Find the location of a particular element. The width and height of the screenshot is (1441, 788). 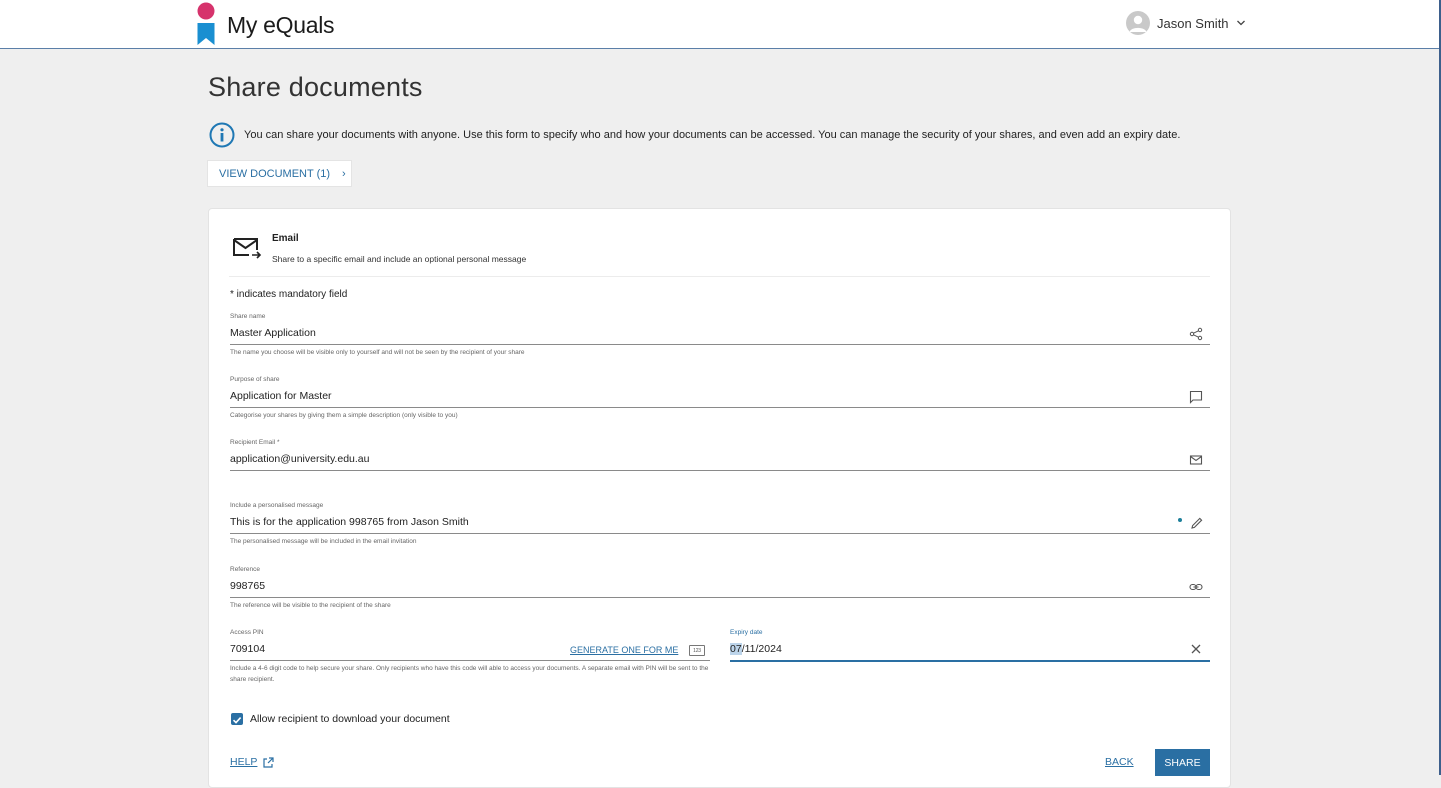

link-icon is located at coordinates (1196, 587).